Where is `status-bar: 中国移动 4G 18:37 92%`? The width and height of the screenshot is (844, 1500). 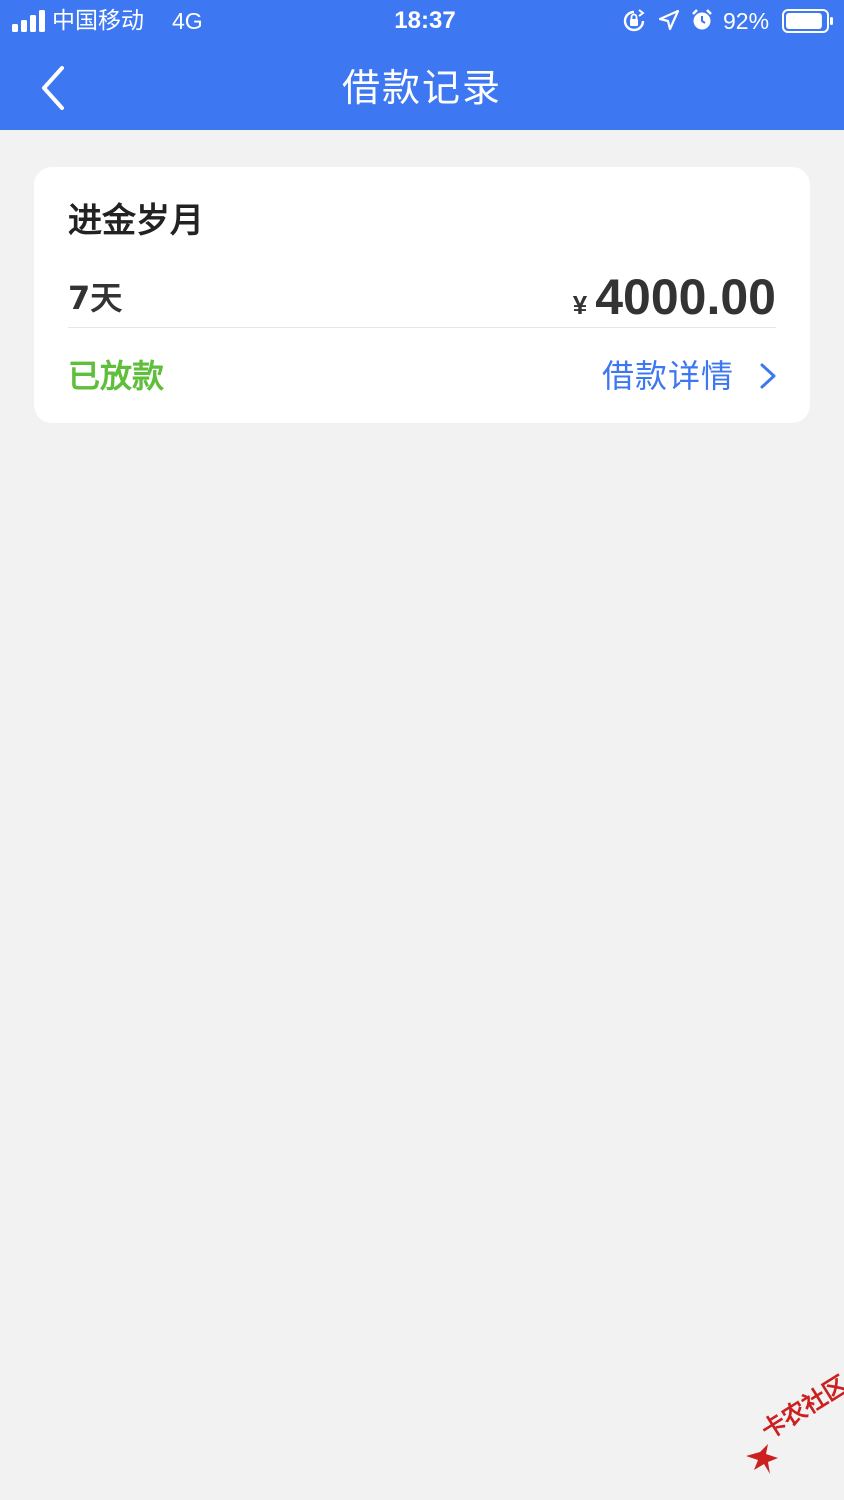 status-bar: 中国移动 4G 18:37 92% is located at coordinates (422, 22).